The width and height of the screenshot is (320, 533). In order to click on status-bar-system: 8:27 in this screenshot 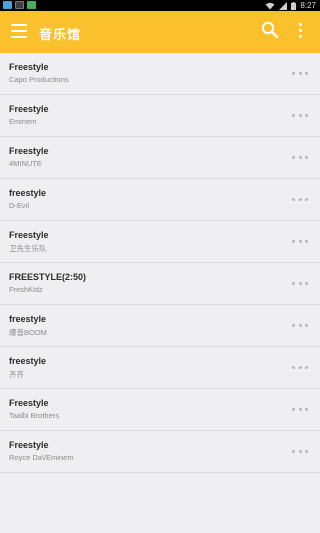, I will do `click(290, 5)`.